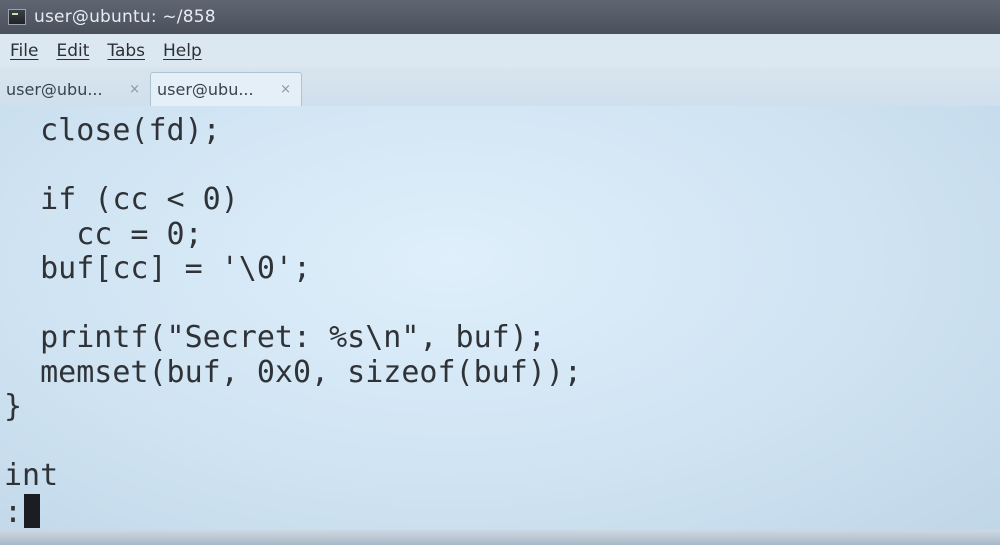  I want to click on desktop-taskbar-edge, so click(500, 537).